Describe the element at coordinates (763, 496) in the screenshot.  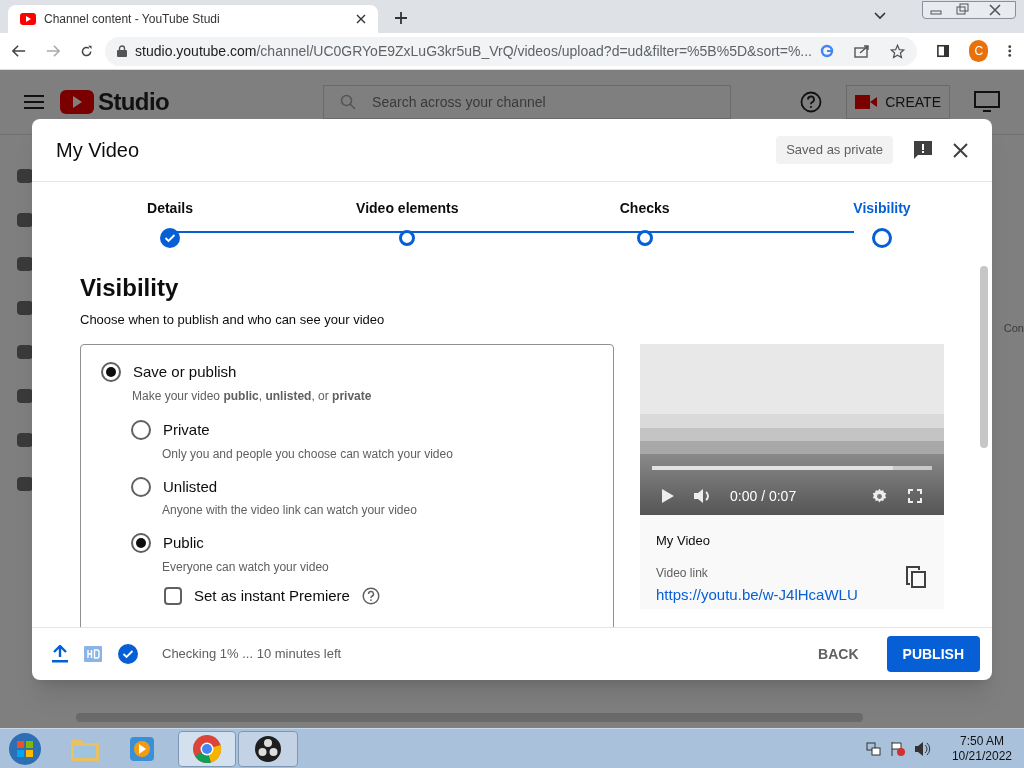
I see `time-display: 0:00 / 0:07` at that location.